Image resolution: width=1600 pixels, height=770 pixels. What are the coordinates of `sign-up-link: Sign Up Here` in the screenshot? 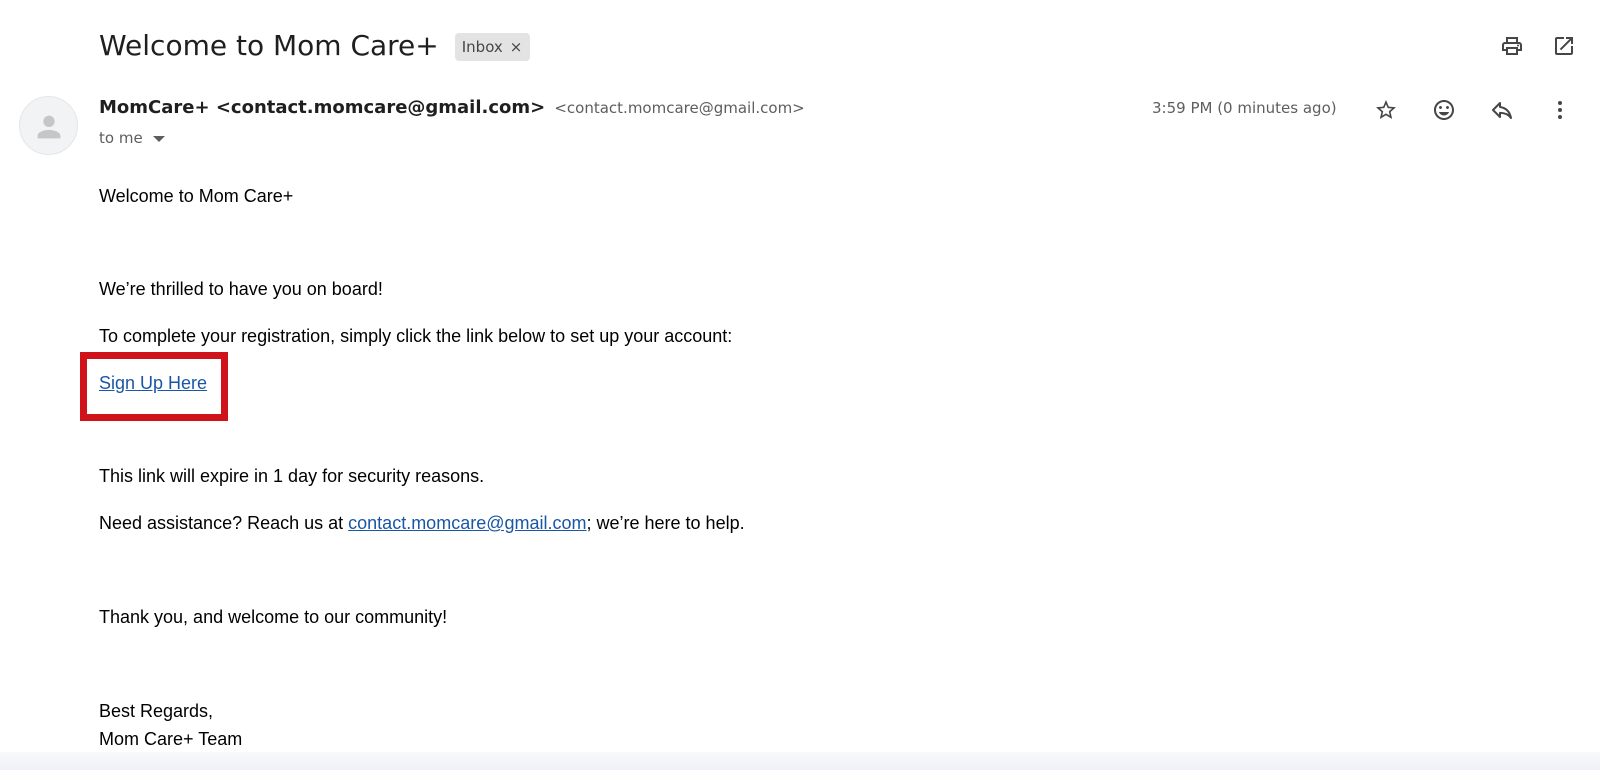 It's located at (153, 383).